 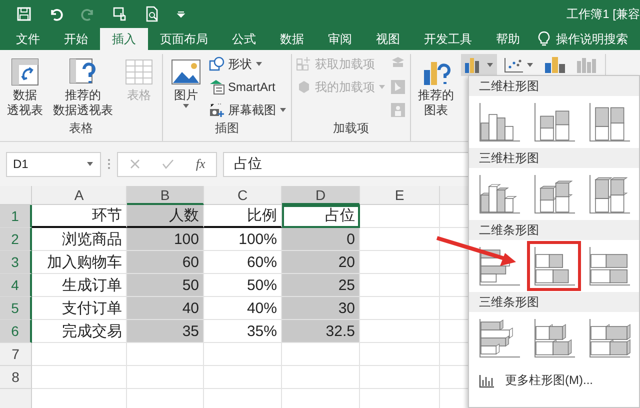 What do you see at coordinates (321, 195) in the screenshot?
I see `column-header: D` at bounding box center [321, 195].